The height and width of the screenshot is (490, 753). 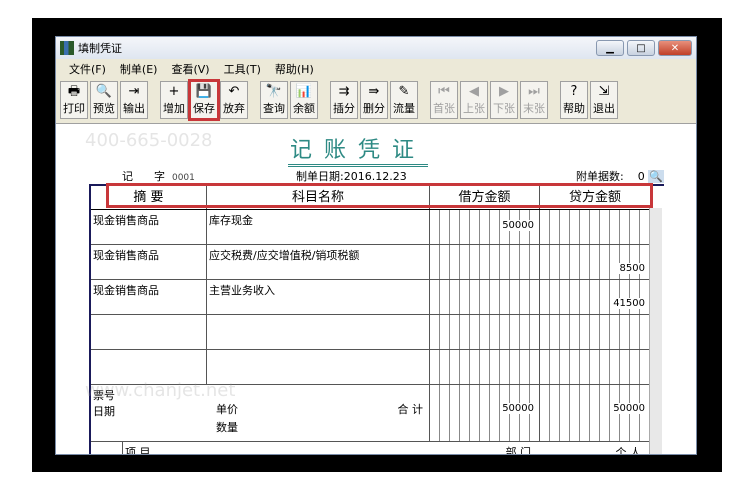 What do you see at coordinates (104, 100) in the screenshot?
I see `toolbar-button-1: 🔍 预览` at bounding box center [104, 100].